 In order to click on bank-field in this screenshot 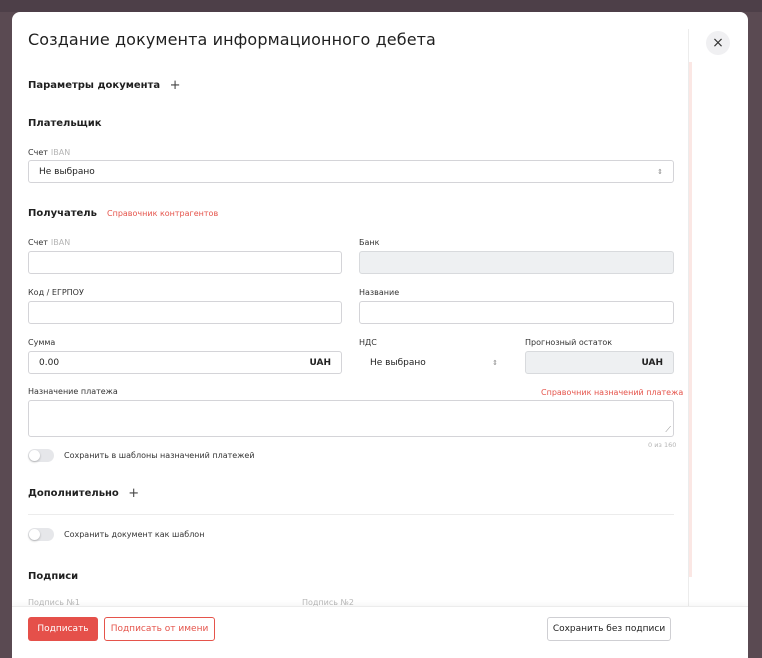, I will do `click(516, 262)`.